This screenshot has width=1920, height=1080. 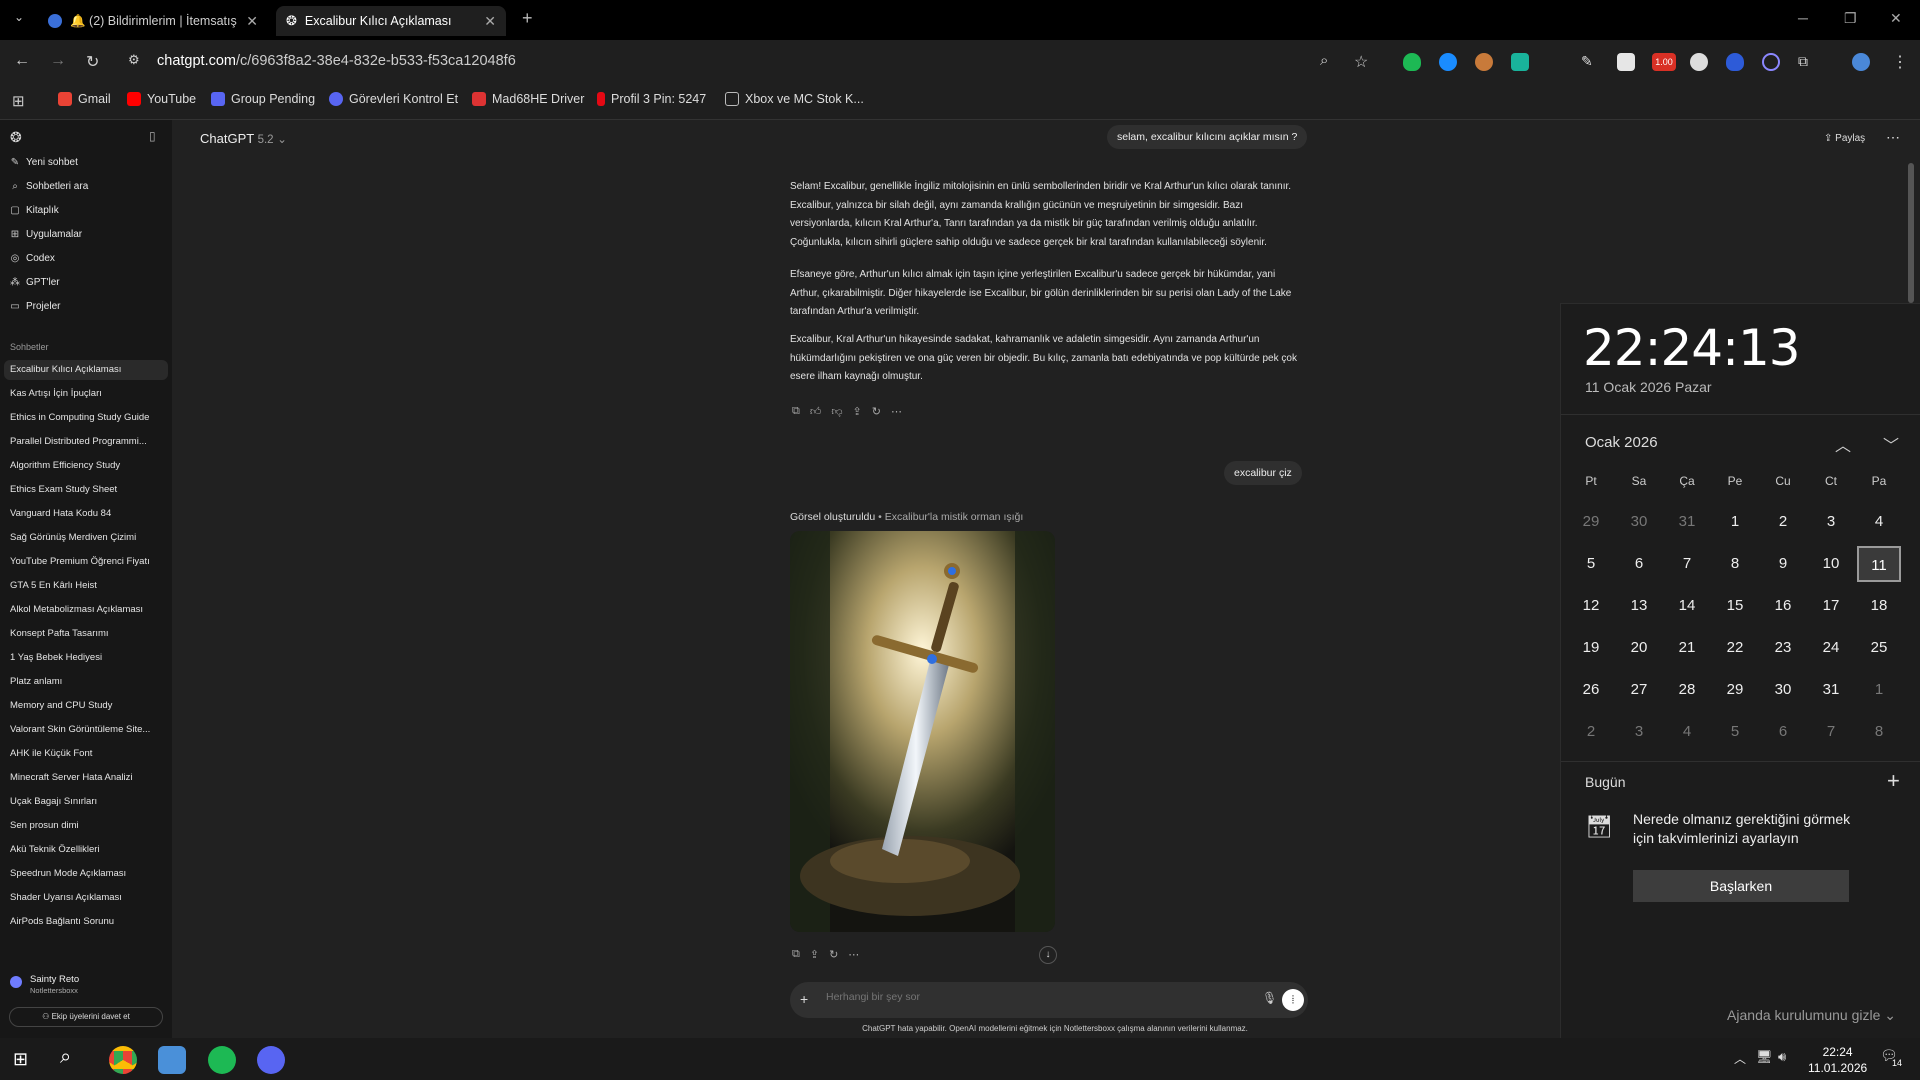 I want to click on more-options-icon: ⋯, so click(x=1893, y=137).